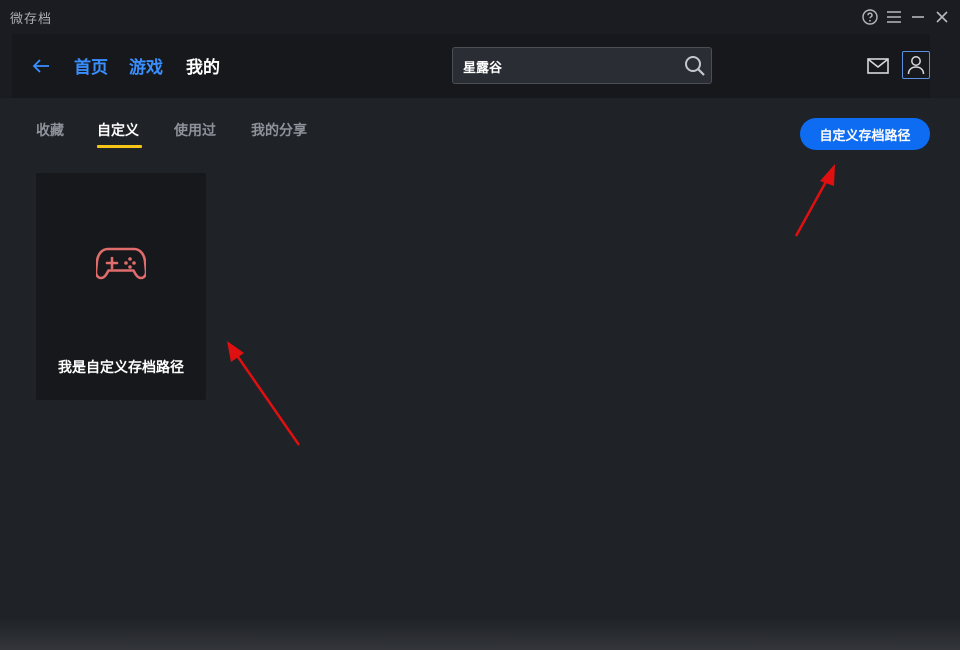  Describe the element at coordinates (563, 66) in the screenshot. I see `search-input` at that location.